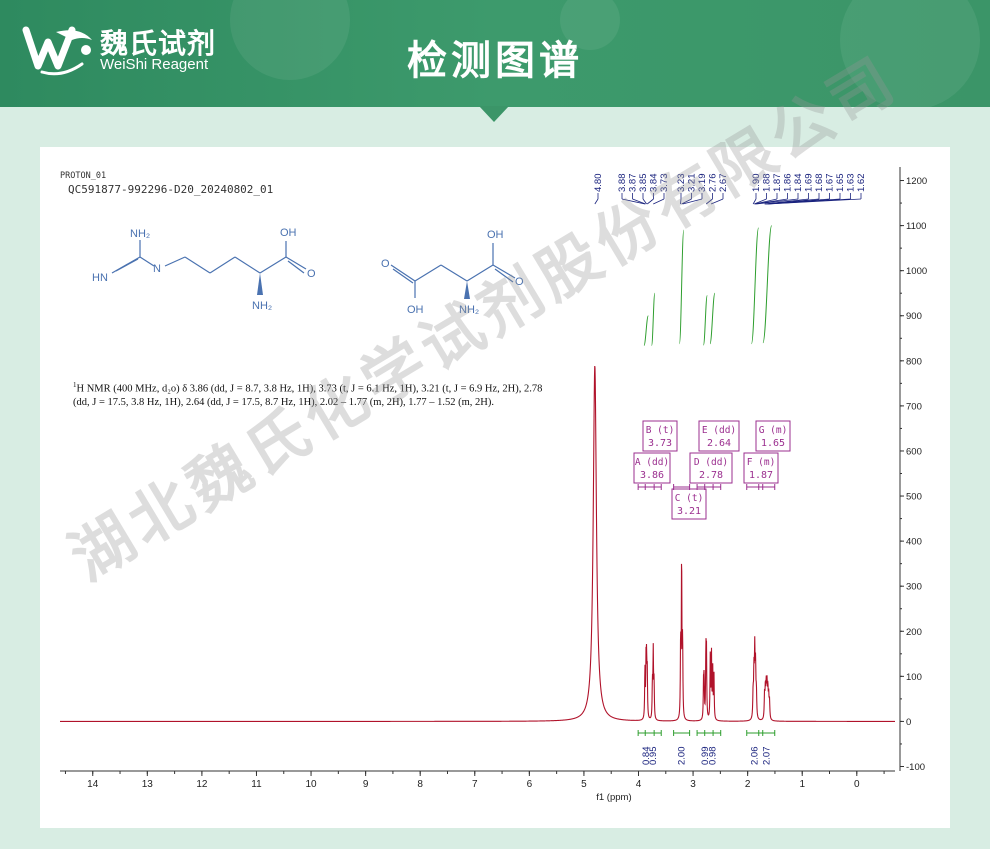 This screenshot has width=990, height=849. I want to click on page-title: 检测图谱, so click(495, 61).